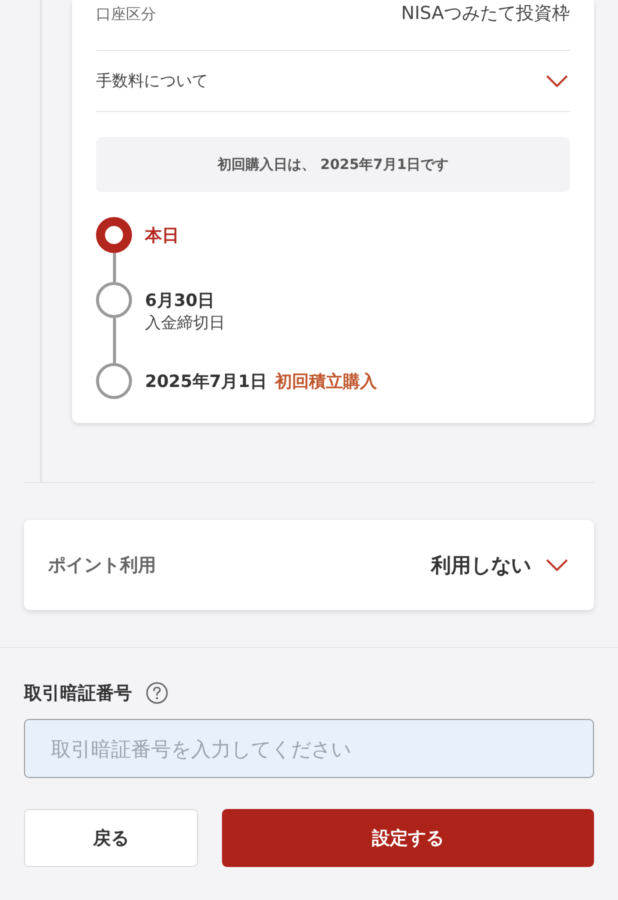 The height and width of the screenshot is (900, 618). What do you see at coordinates (179, 301) in the screenshot?
I see `timeline-date: 6月30日` at bounding box center [179, 301].